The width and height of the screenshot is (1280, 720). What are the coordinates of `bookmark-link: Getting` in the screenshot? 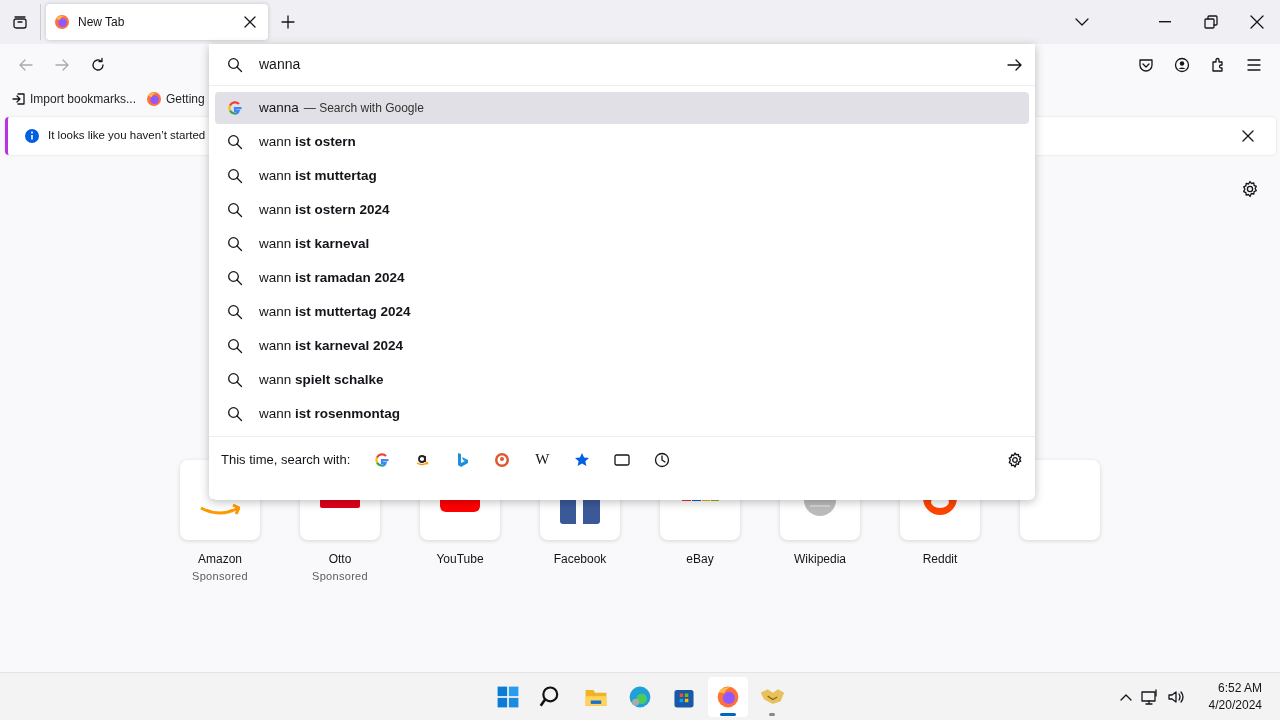 It's located at (175, 99).